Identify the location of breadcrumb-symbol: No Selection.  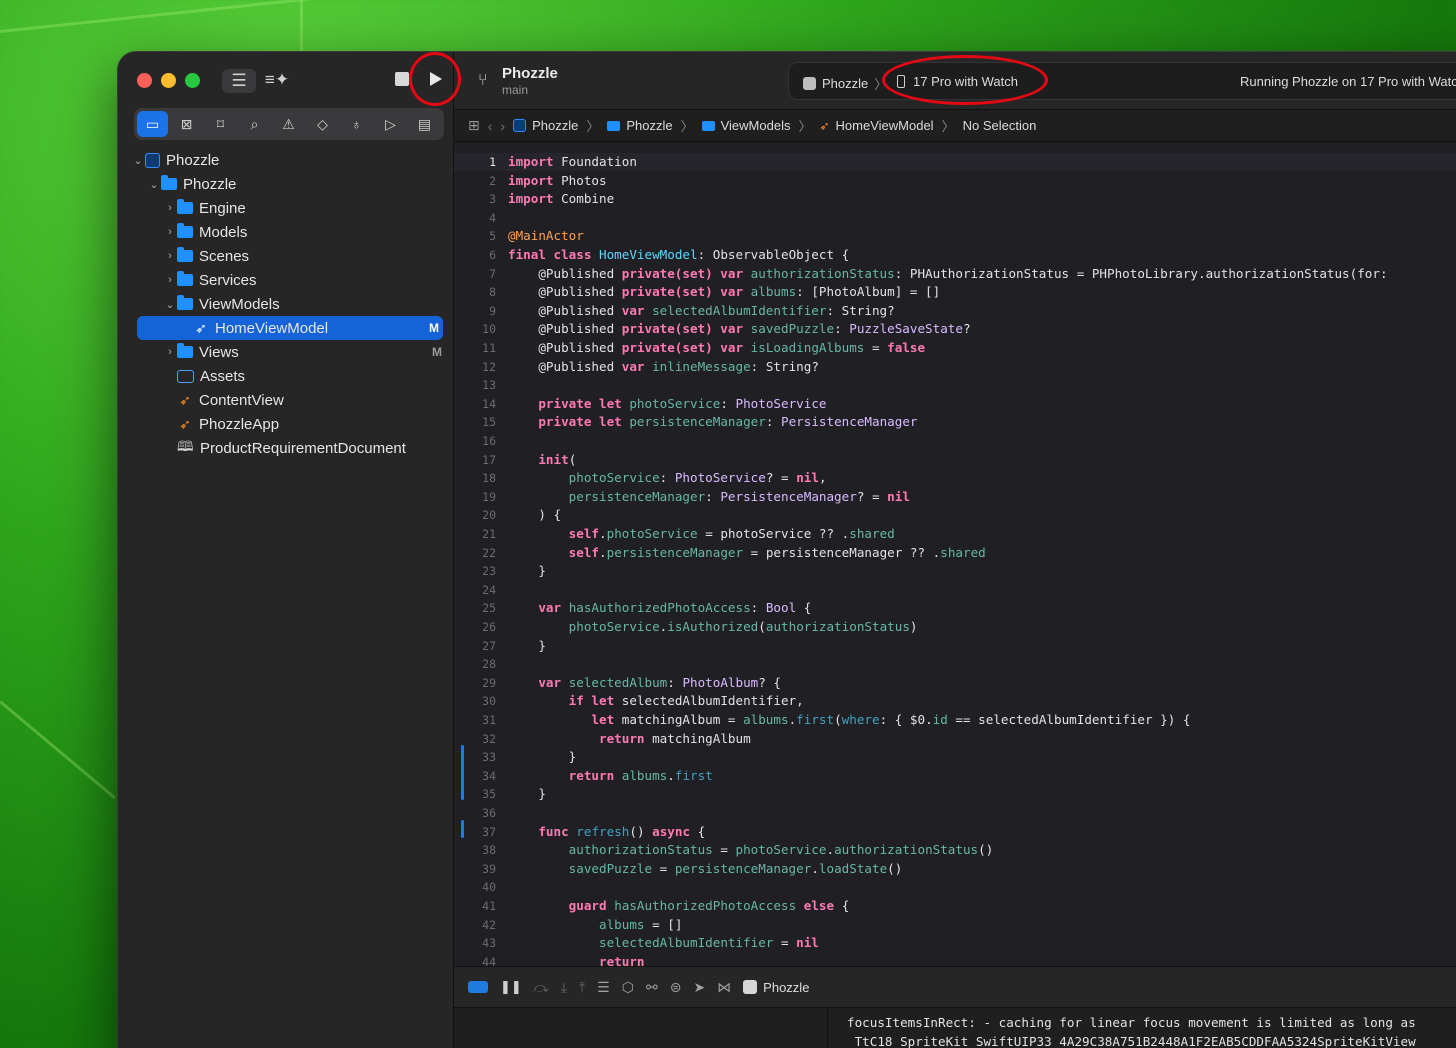
(1000, 125).